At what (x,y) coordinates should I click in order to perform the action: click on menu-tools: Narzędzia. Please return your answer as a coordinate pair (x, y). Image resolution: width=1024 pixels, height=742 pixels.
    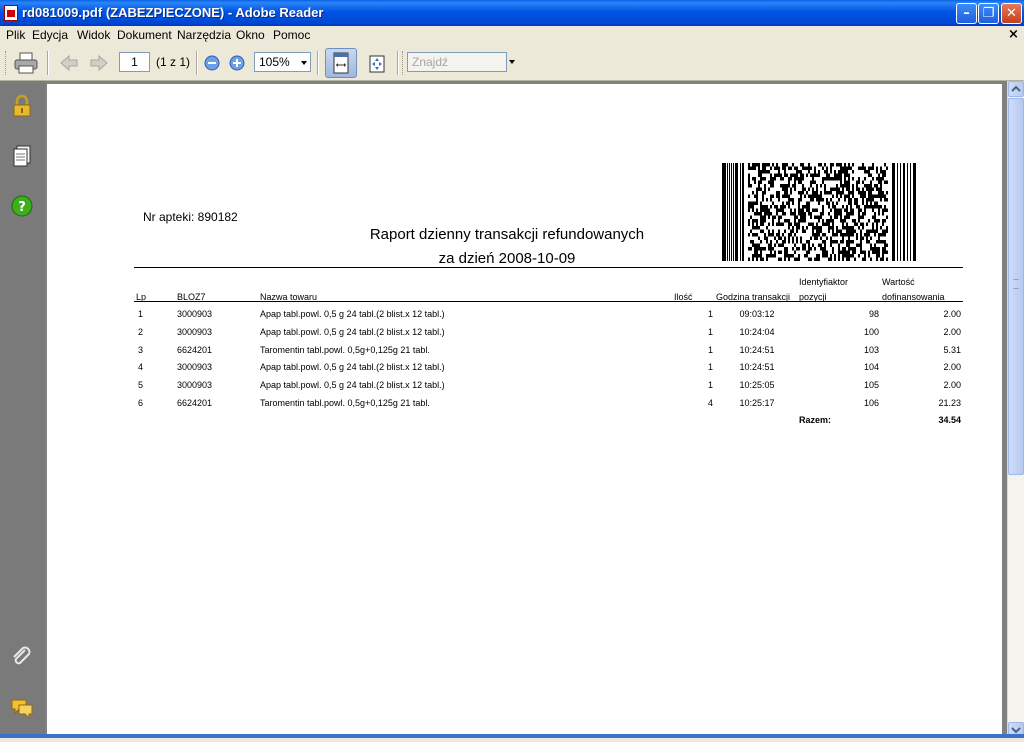
    Looking at the image, I should click on (204, 35).